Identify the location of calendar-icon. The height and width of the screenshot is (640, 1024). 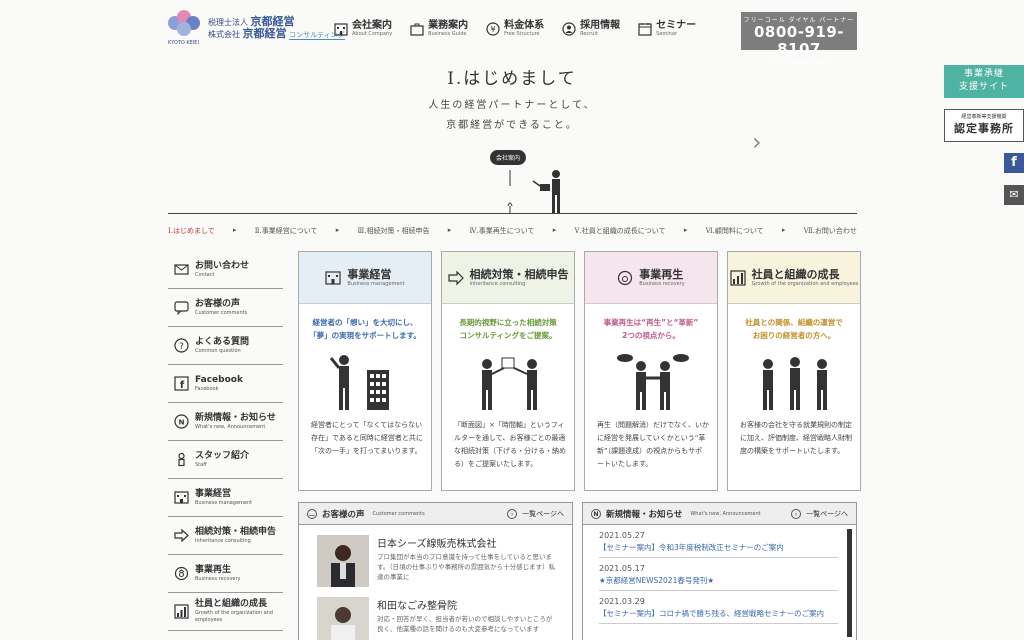
(645, 29).